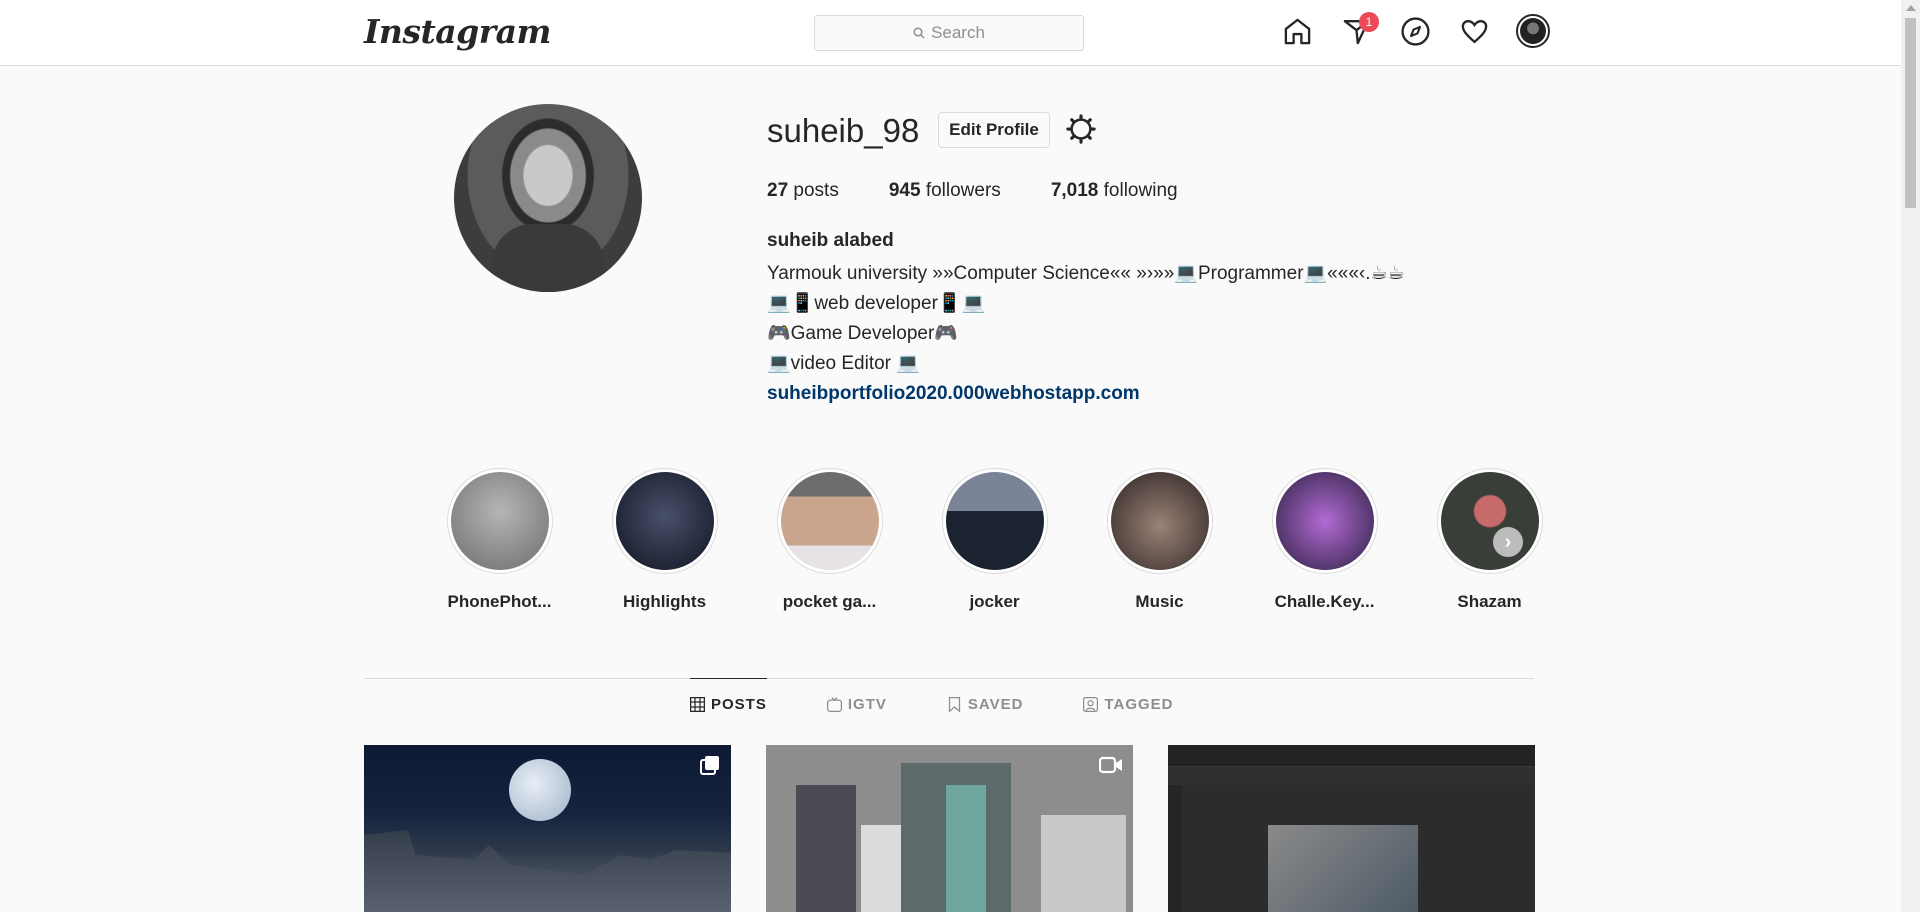 This screenshot has width=1920, height=912. I want to click on highlights-next-button: ›, so click(1508, 542).